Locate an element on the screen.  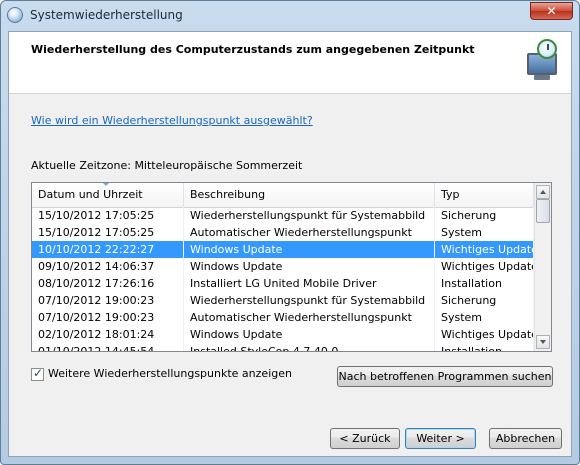
next-button: Weiter > is located at coordinates (440, 438).